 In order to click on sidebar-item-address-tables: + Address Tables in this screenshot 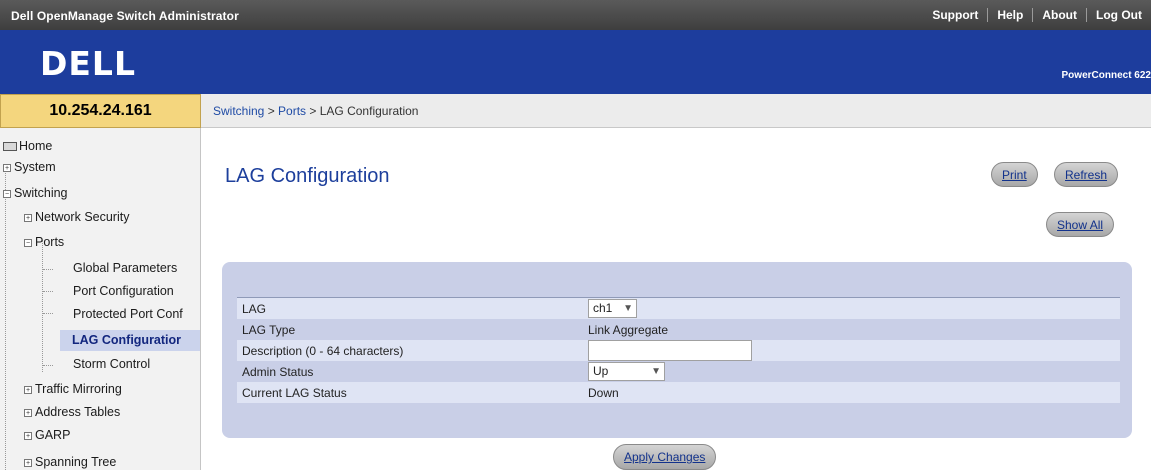, I will do `click(72, 412)`.